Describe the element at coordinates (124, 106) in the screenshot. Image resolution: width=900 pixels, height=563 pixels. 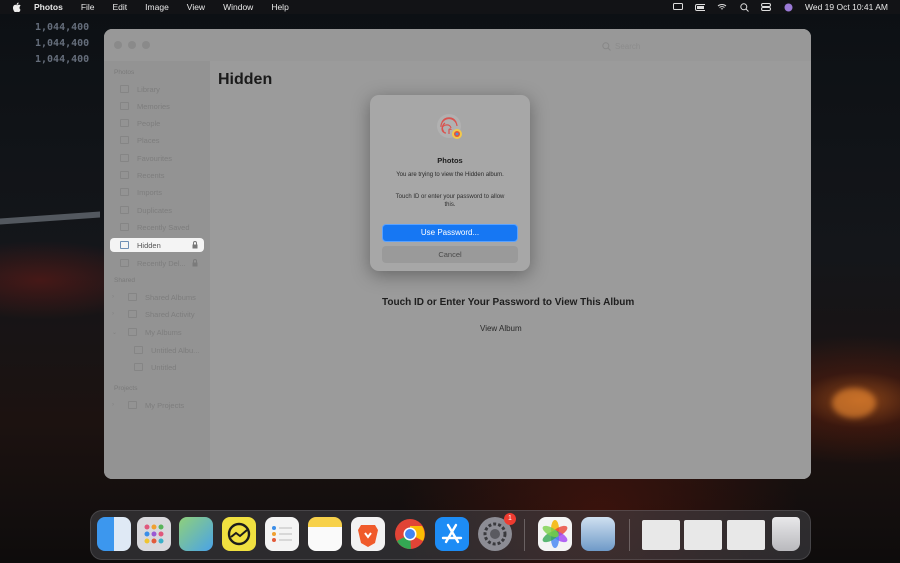
I see `memories-icon` at that location.